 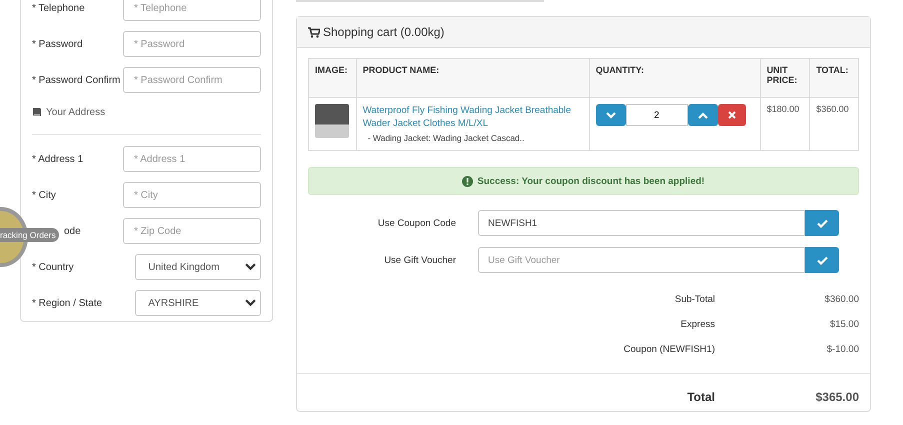 I want to click on field-label: ode, so click(x=72, y=231).